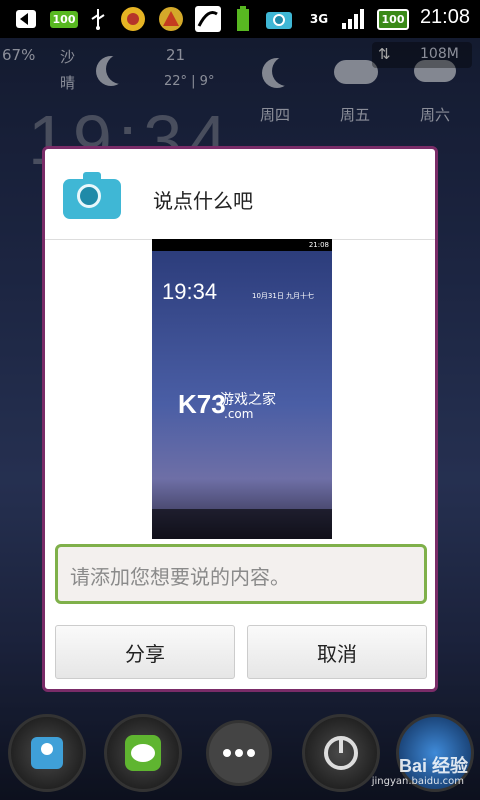 This screenshot has width=480, height=800. What do you see at coordinates (190, 291) in the screenshot?
I see `thumb-clock: 19:34` at bounding box center [190, 291].